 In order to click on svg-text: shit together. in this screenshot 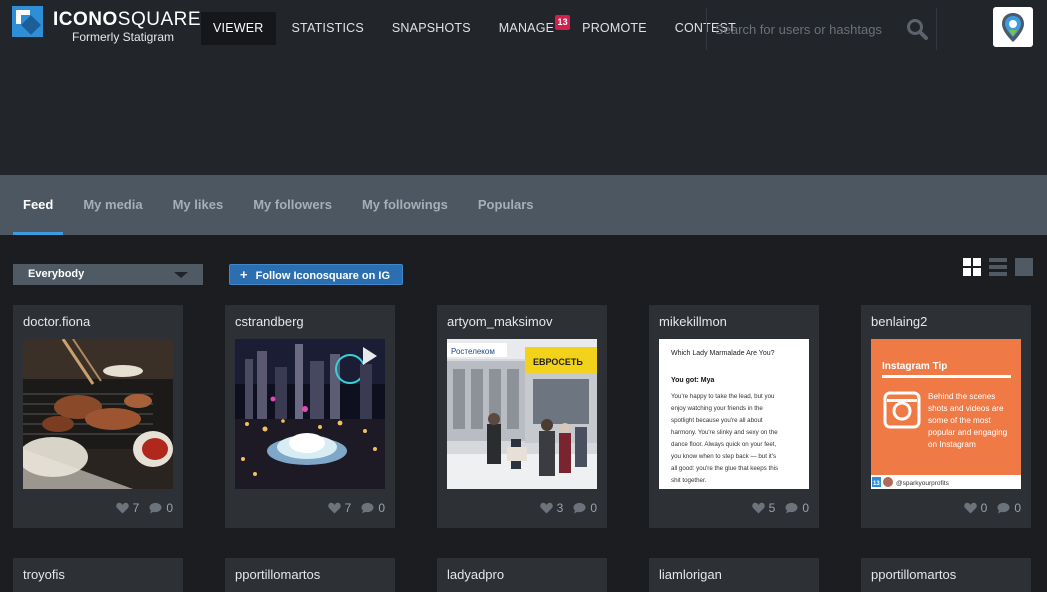, I will do `click(689, 480)`.